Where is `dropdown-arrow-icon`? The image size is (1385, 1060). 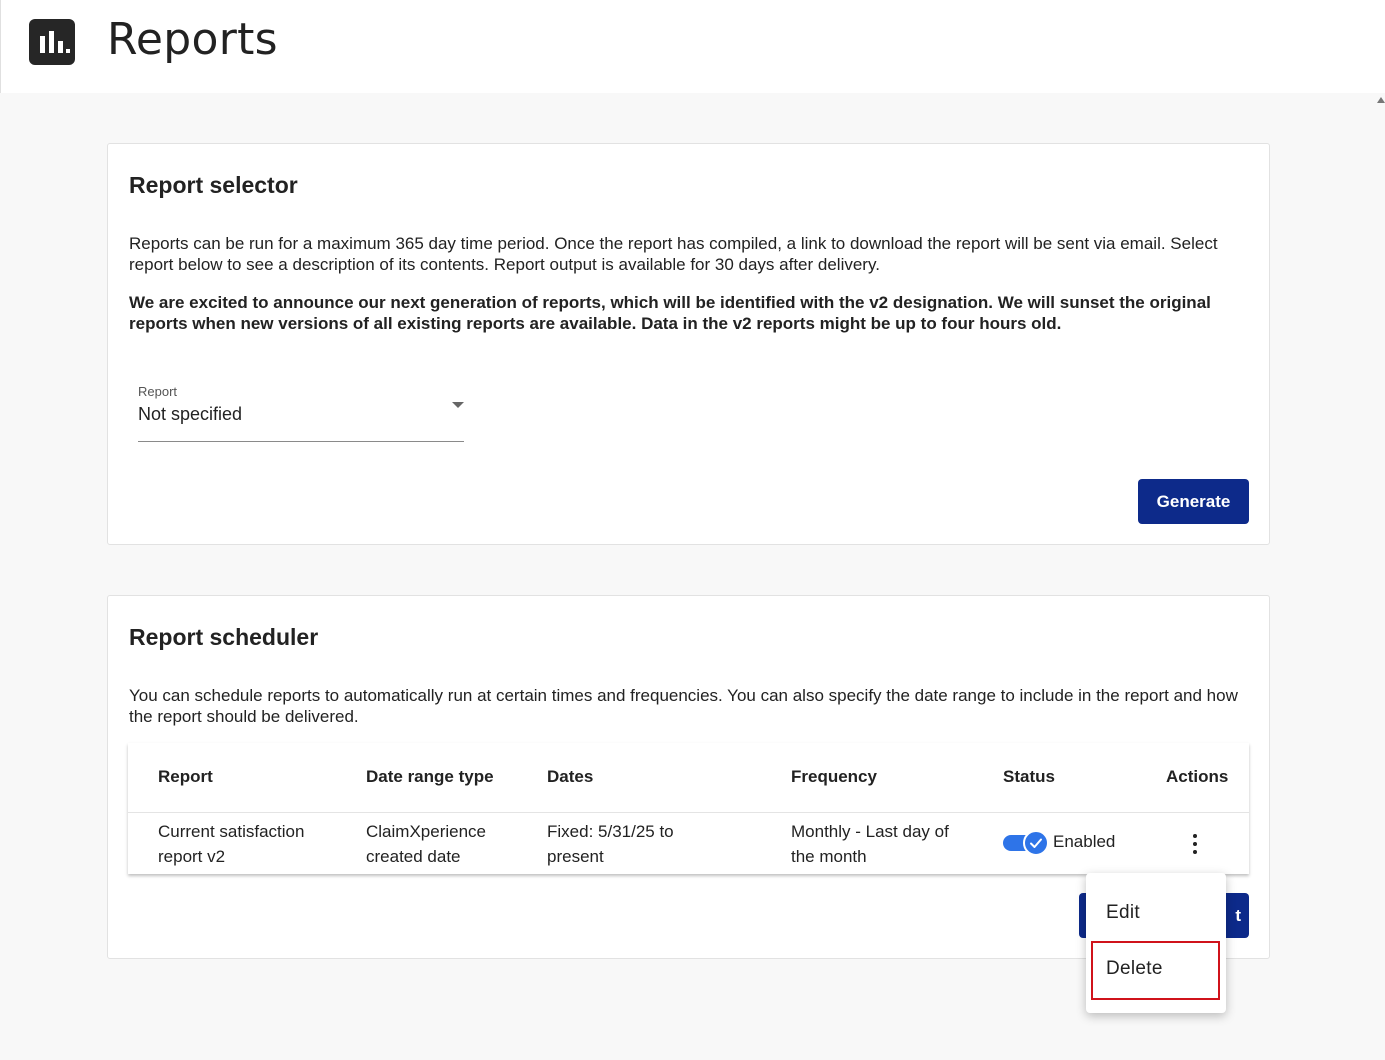
dropdown-arrow-icon is located at coordinates (458, 405).